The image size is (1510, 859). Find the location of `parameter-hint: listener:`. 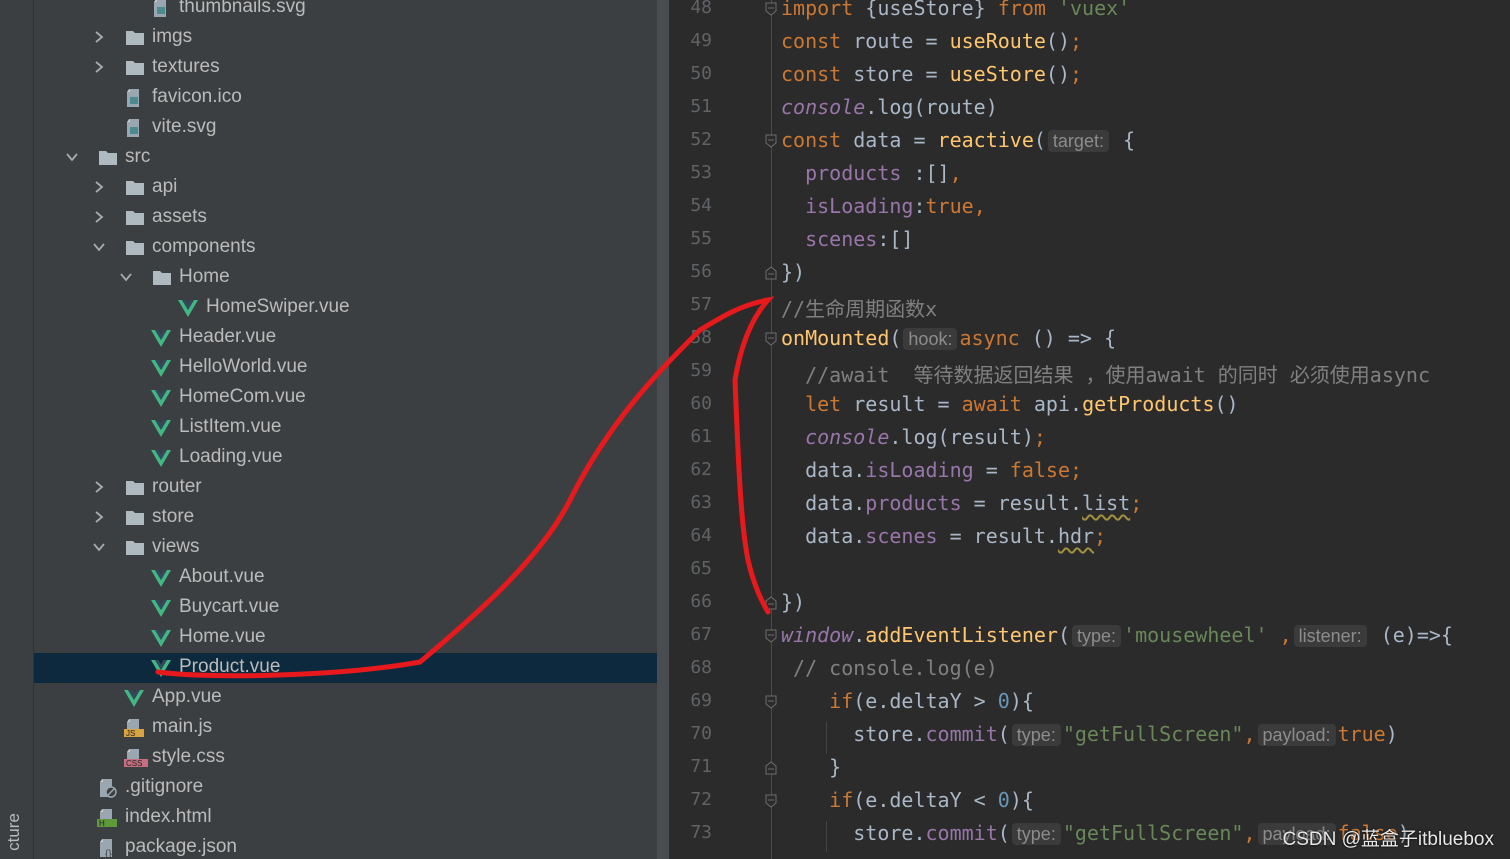

parameter-hint: listener: is located at coordinates (1330, 636).